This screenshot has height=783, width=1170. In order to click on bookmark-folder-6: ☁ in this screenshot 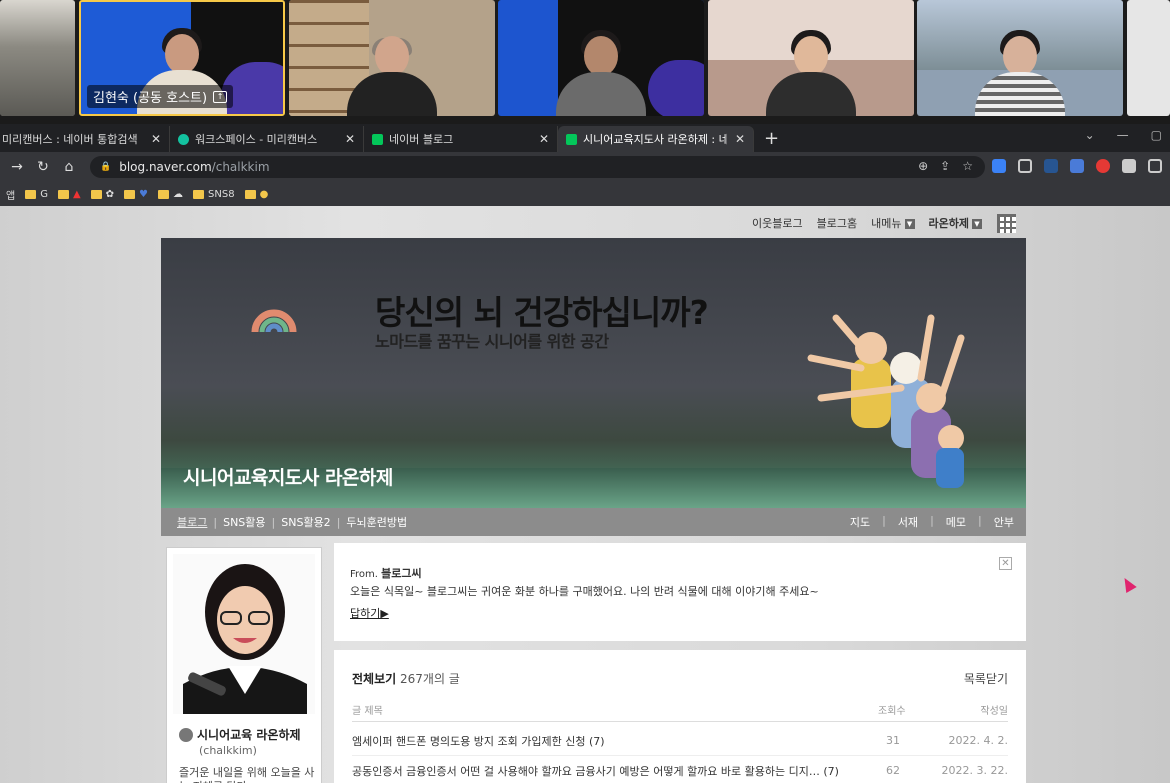, I will do `click(170, 194)`.